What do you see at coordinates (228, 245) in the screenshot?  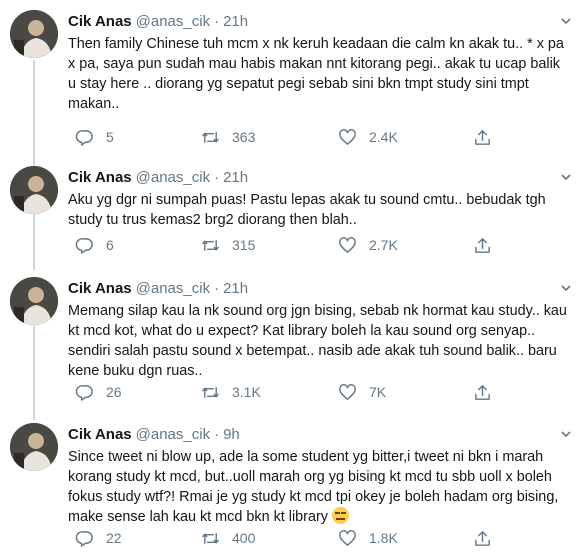 I see `retweet-button: 315` at bounding box center [228, 245].